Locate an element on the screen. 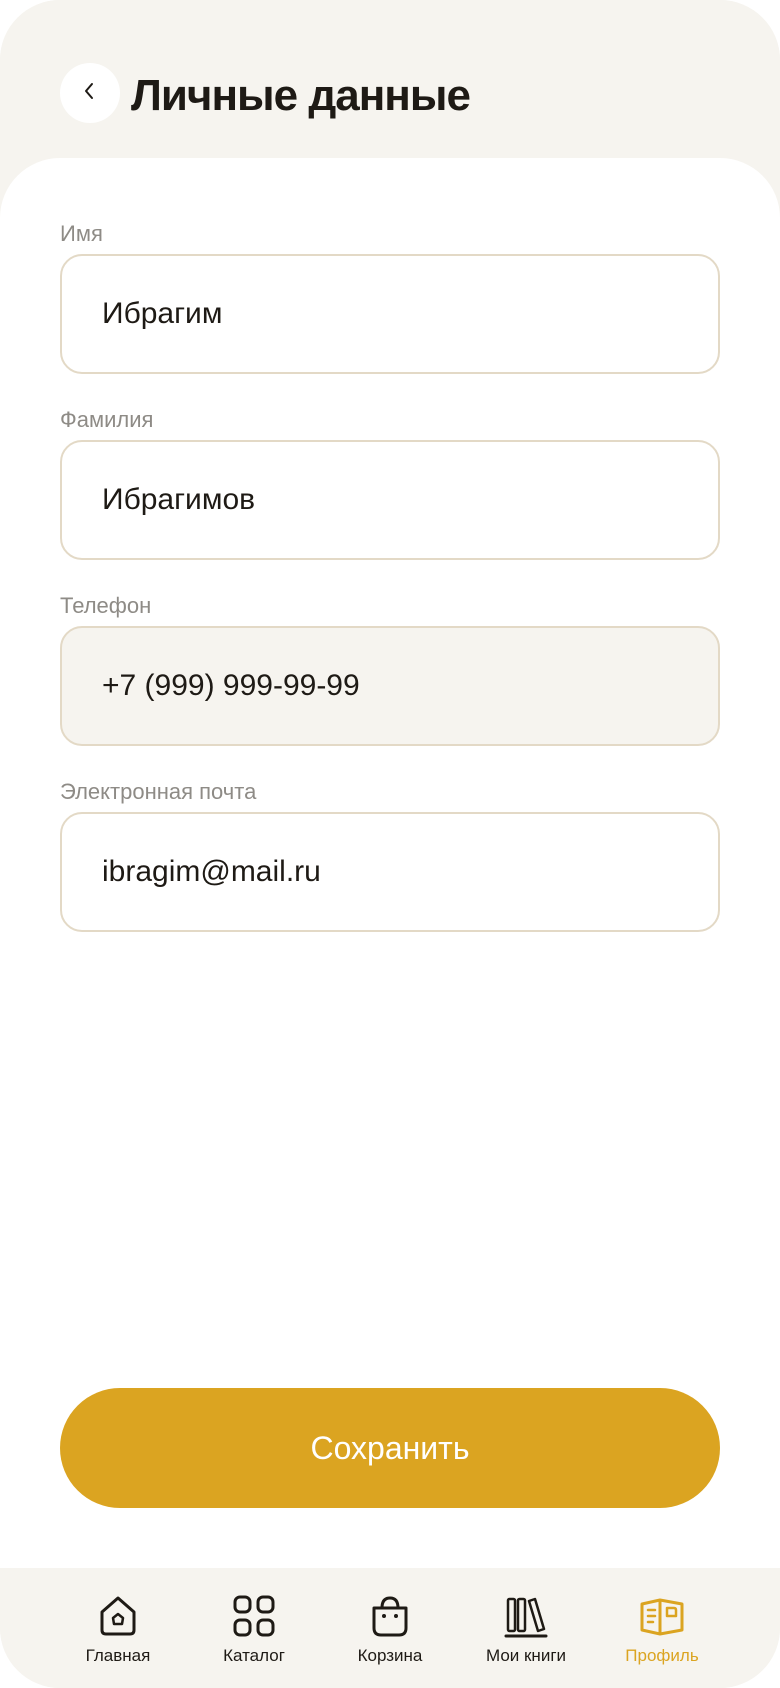 The image size is (780, 1688). tab-home: Главная is located at coordinates (118, 1629).